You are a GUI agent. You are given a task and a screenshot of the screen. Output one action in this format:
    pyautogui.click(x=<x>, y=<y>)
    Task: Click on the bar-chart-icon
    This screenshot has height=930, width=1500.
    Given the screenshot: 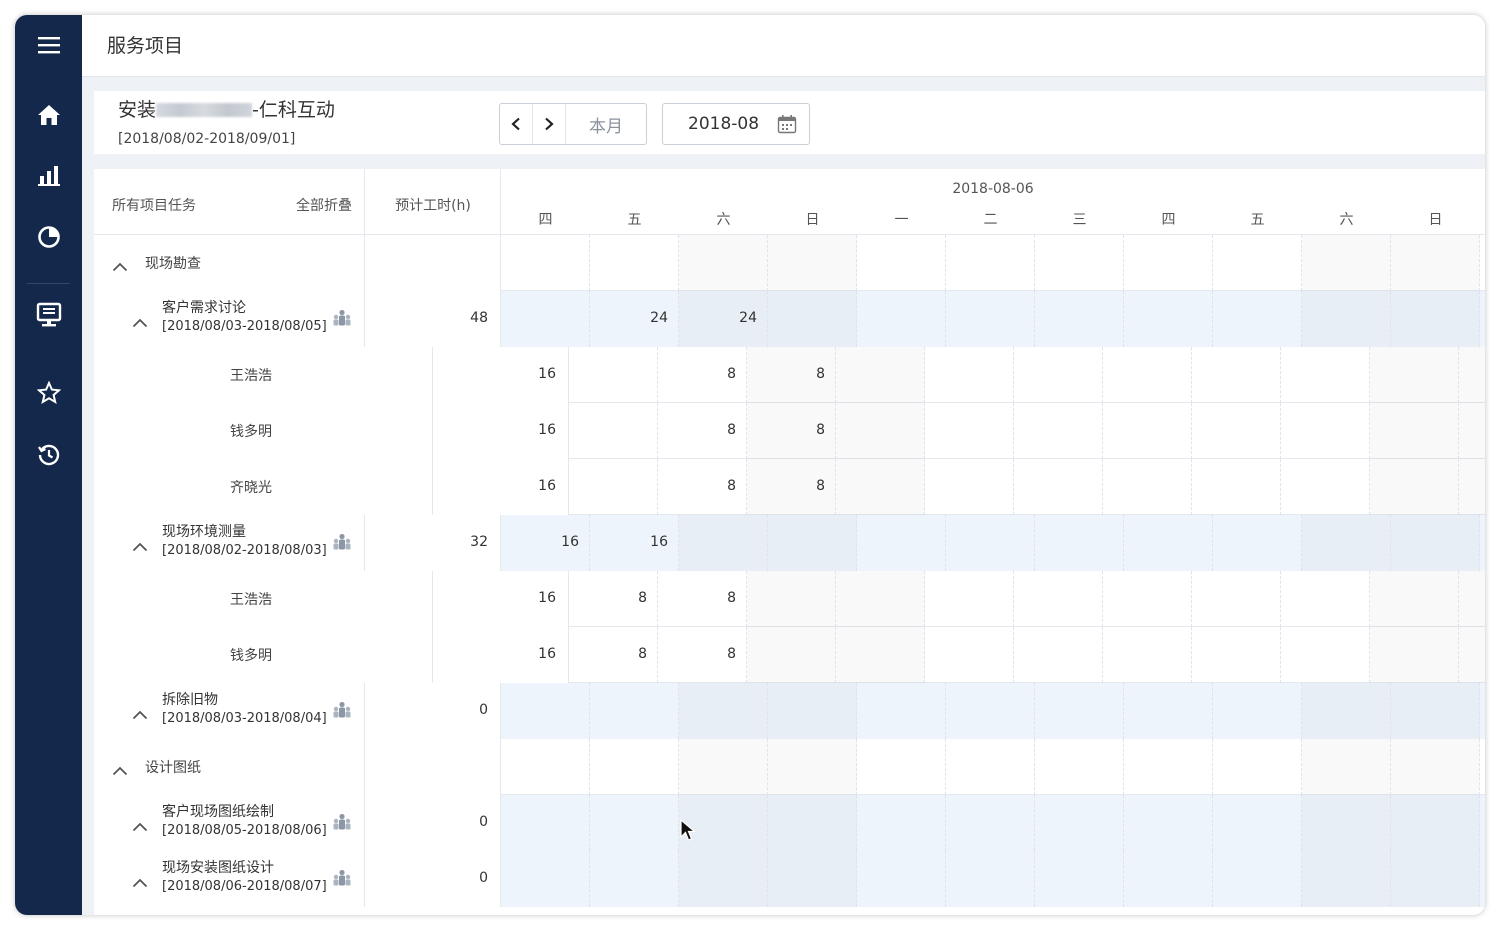 What is the action you would take?
    pyautogui.click(x=48, y=175)
    